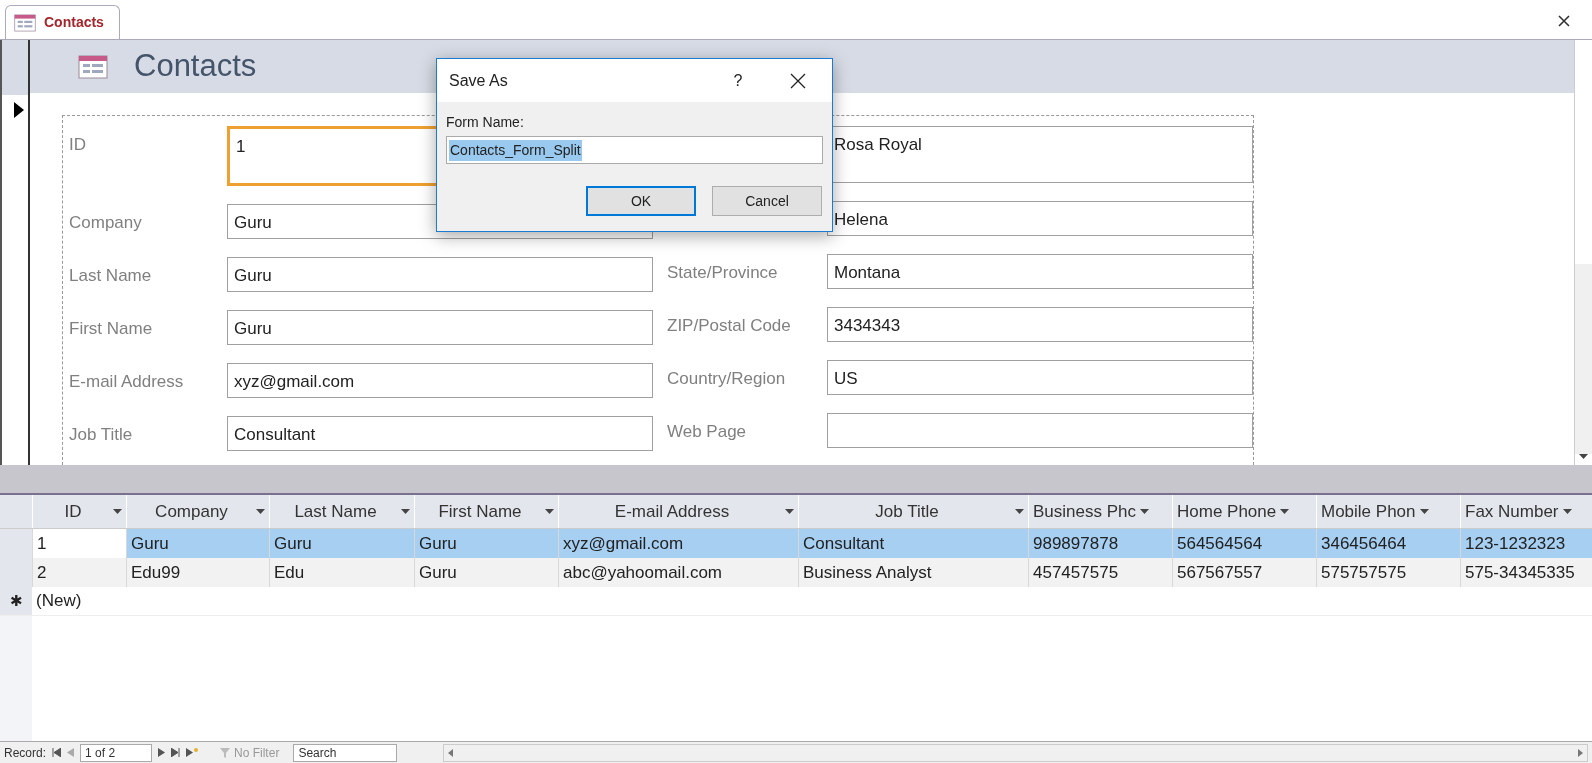 The image size is (1592, 763). I want to click on column-header: Company, so click(197, 511).